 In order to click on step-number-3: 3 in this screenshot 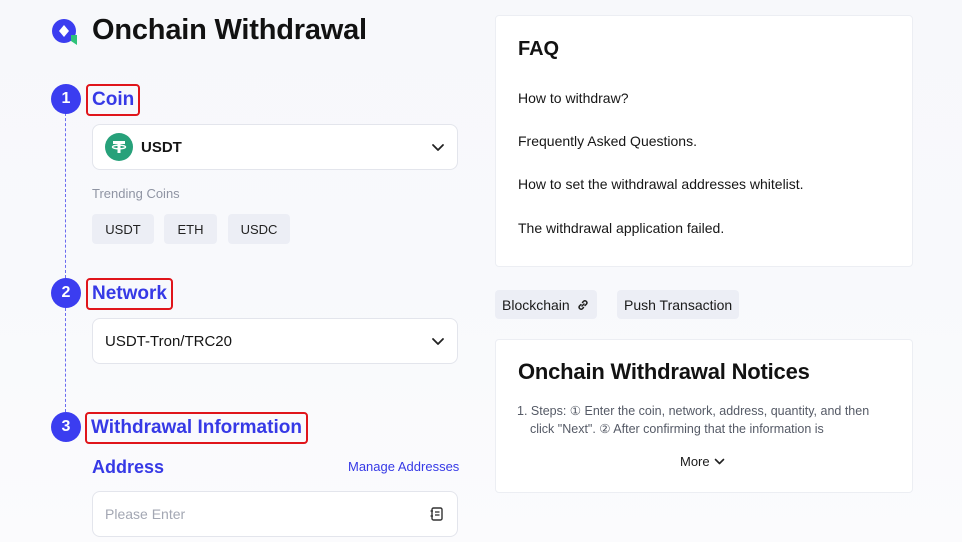, I will do `click(66, 427)`.